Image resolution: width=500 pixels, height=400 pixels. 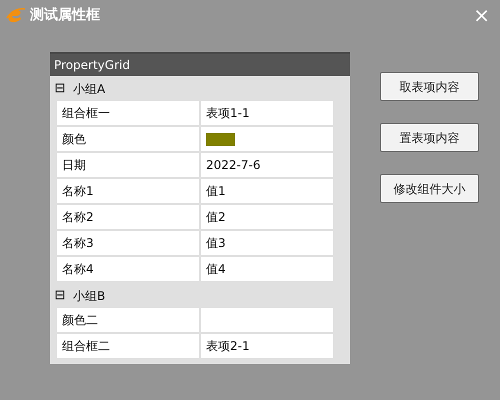 I want to click on property-name: 颜色二, so click(x=128, y=320).